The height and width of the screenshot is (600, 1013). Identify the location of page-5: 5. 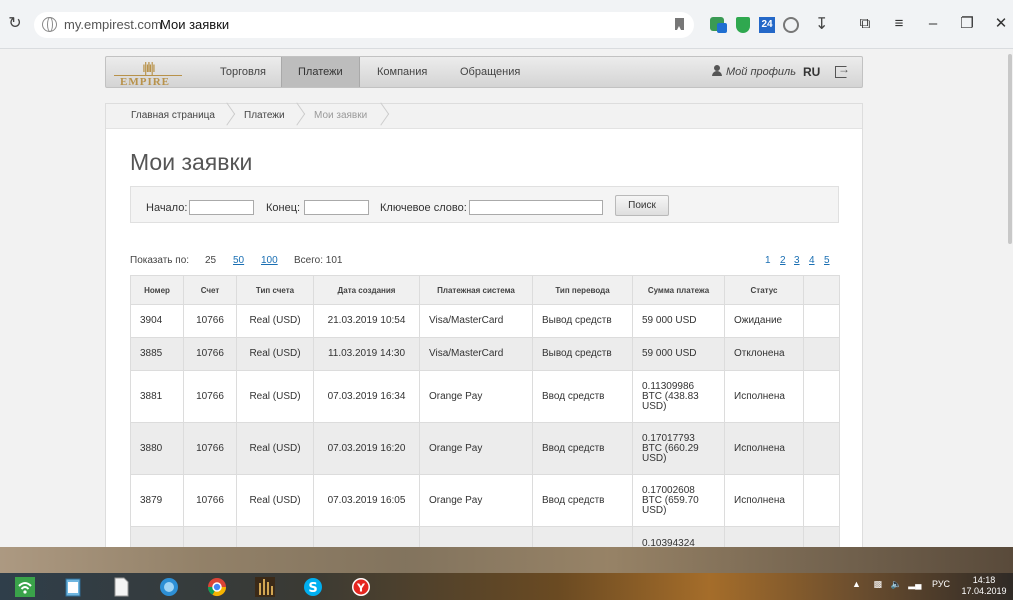
(827, 260).